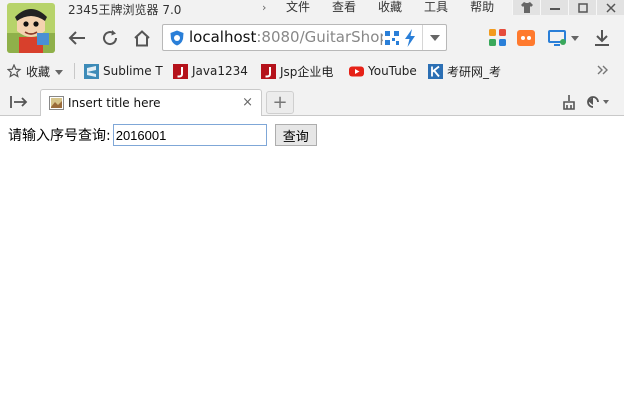  I want to click on qr-code-icon, so click(392, 38).